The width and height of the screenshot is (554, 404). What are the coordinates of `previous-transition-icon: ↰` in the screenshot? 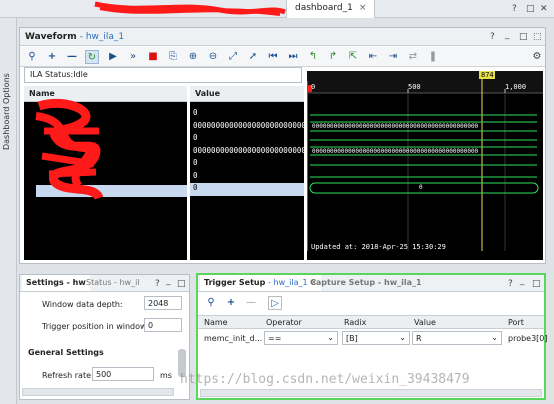 It's located at (313, 57).